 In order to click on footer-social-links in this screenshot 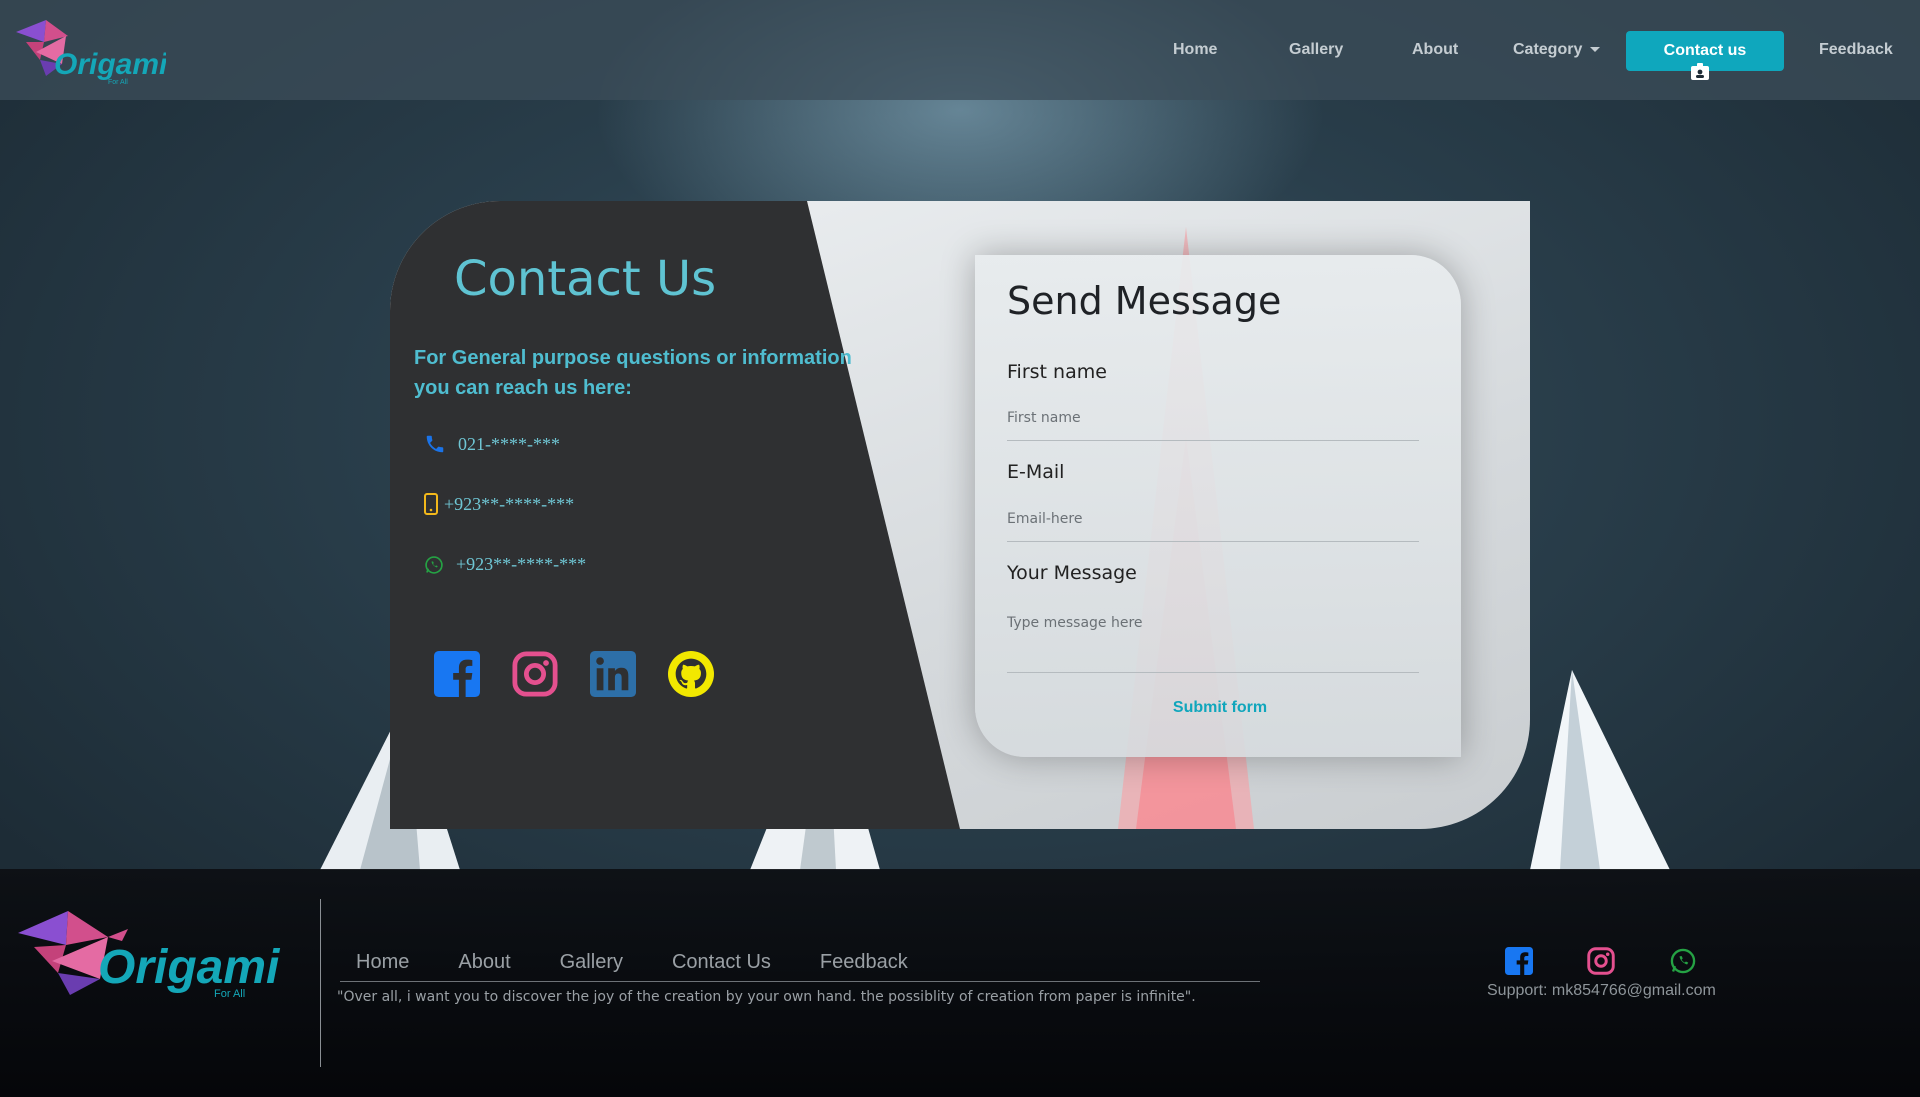, I will do `click(1601, 961)`.